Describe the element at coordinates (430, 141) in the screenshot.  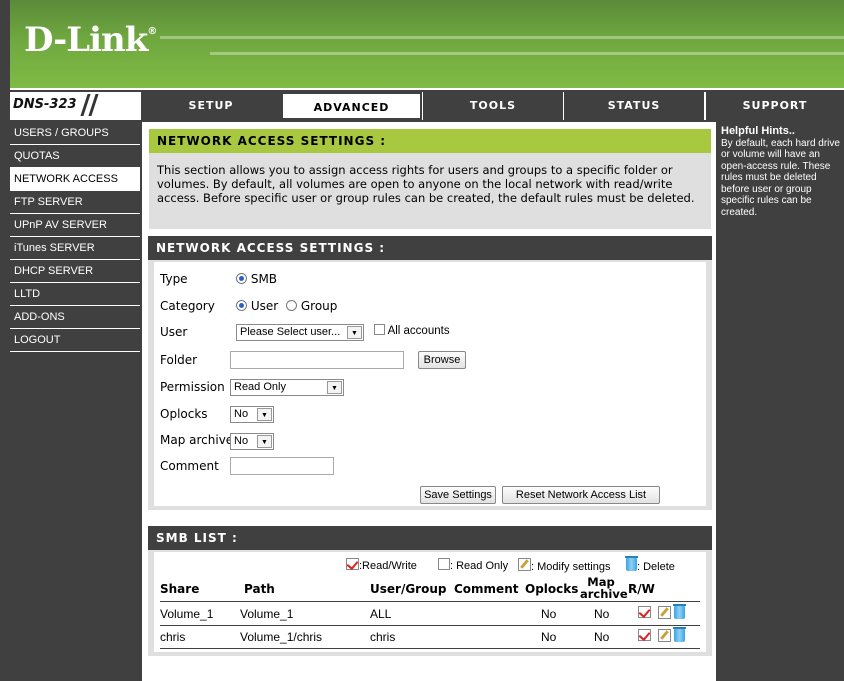
I see `intro-title: NETWORK ACCESS SETTINGS :` at that location.